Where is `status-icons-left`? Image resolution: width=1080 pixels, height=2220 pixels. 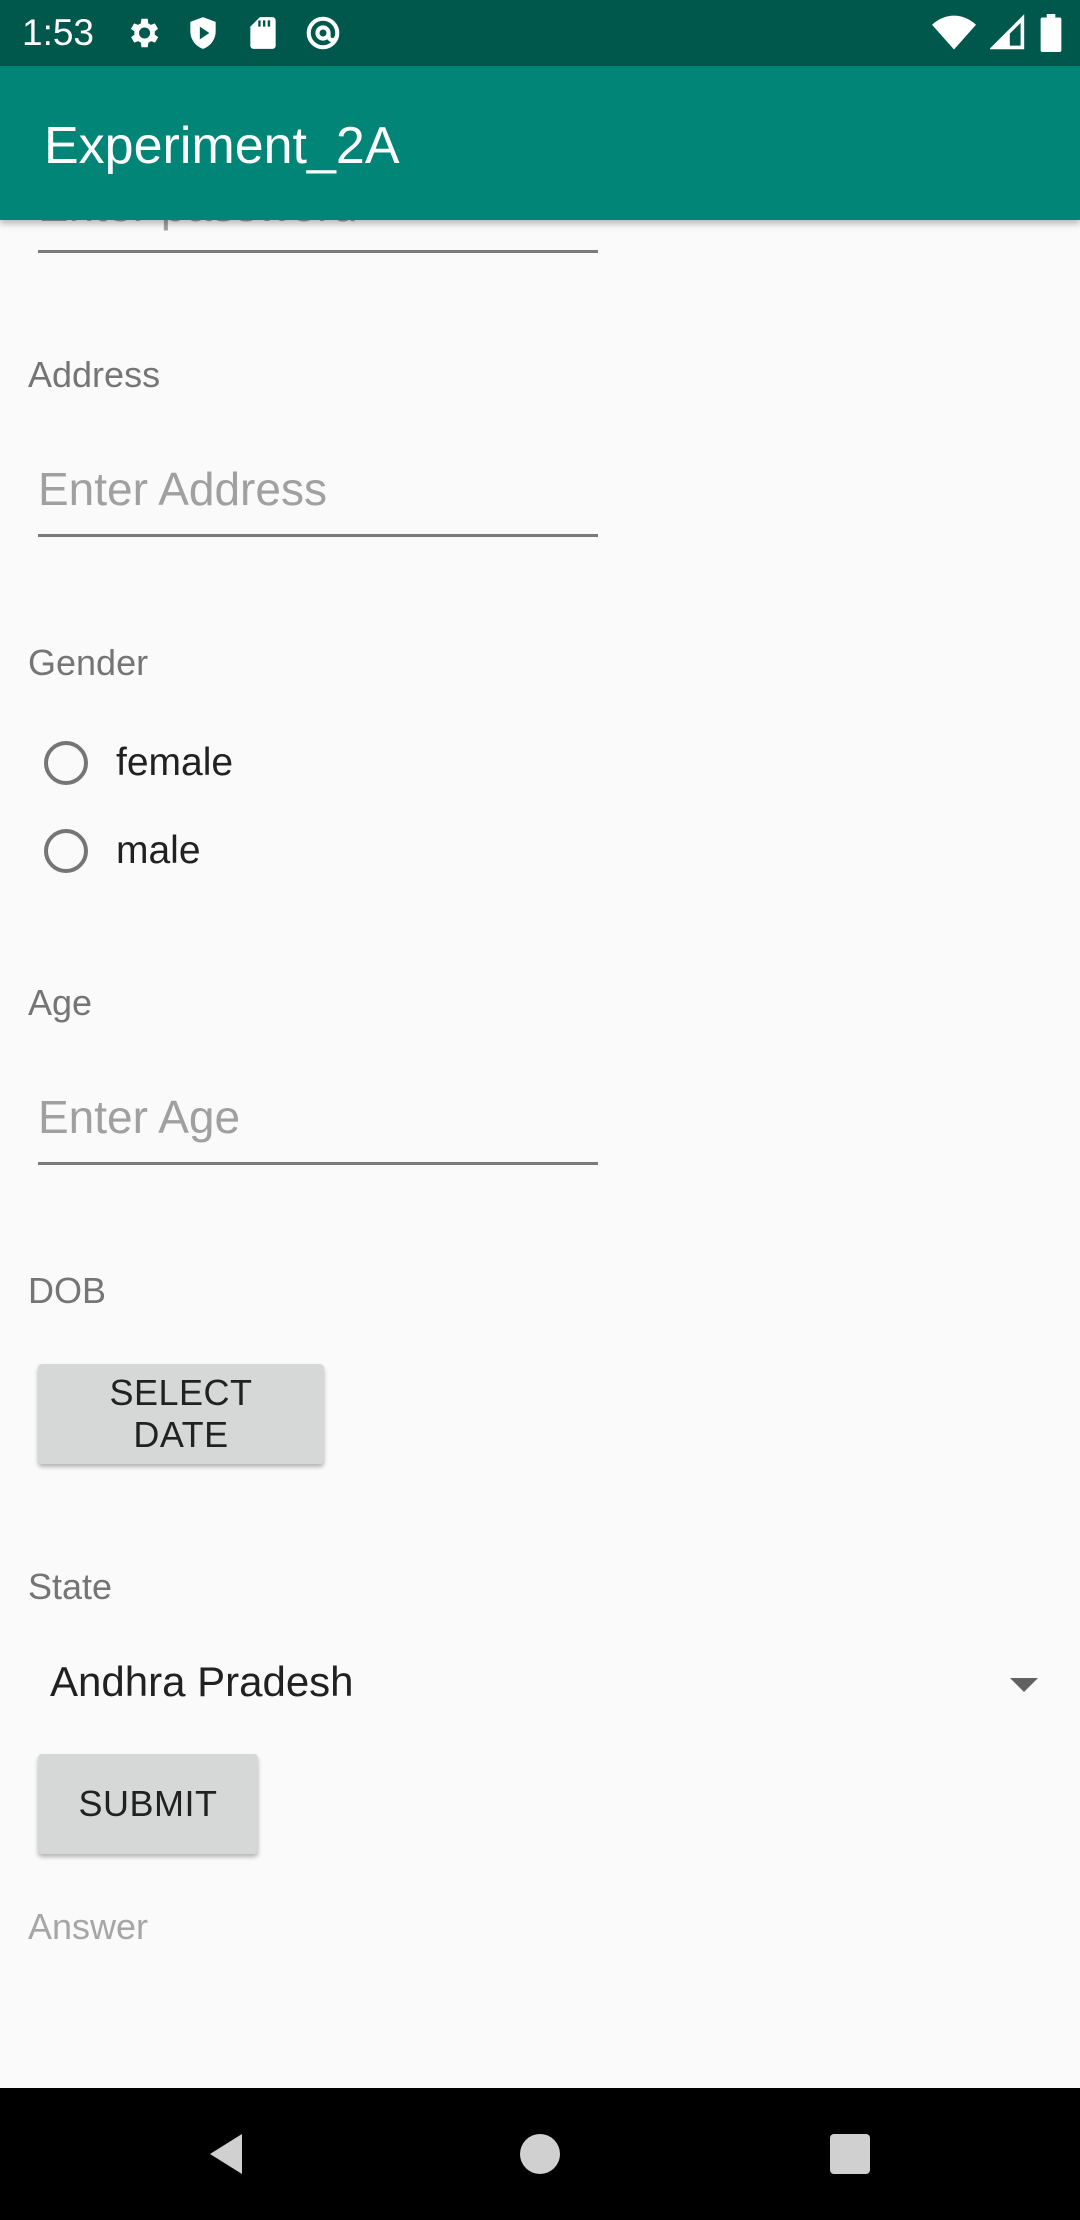 status-icons-left is located at coordinates (233, 33).